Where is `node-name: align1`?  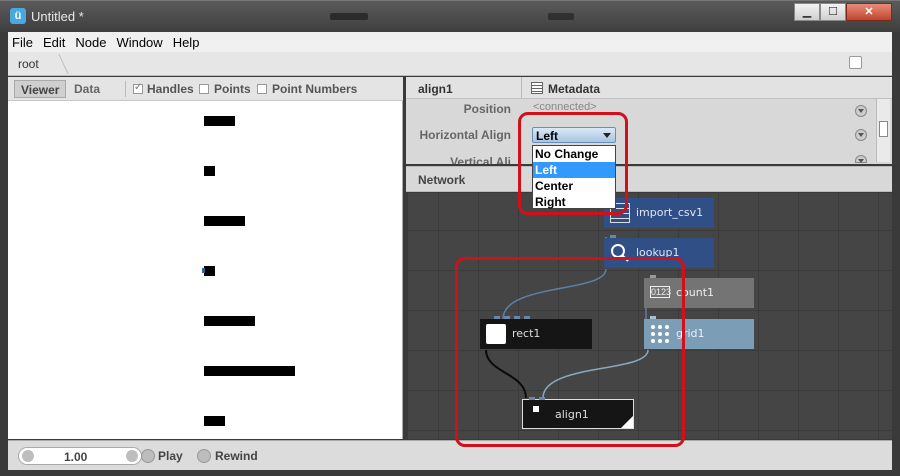
node-name: align1 is located at coordinates (435, 89).